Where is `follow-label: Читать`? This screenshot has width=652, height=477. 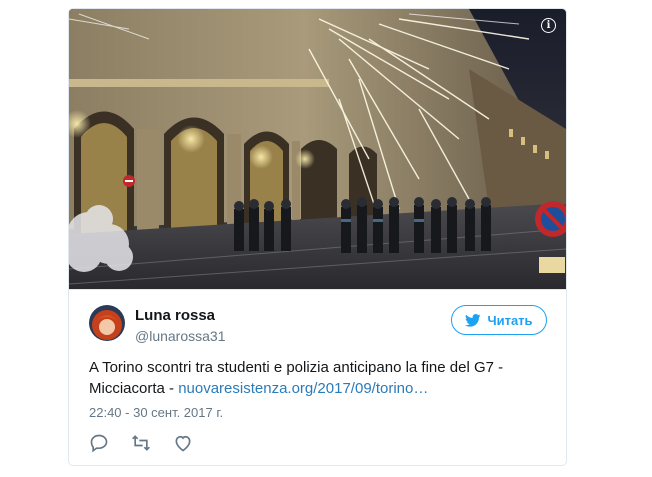
follow-label: Читать is located at coordinates (510, 320).